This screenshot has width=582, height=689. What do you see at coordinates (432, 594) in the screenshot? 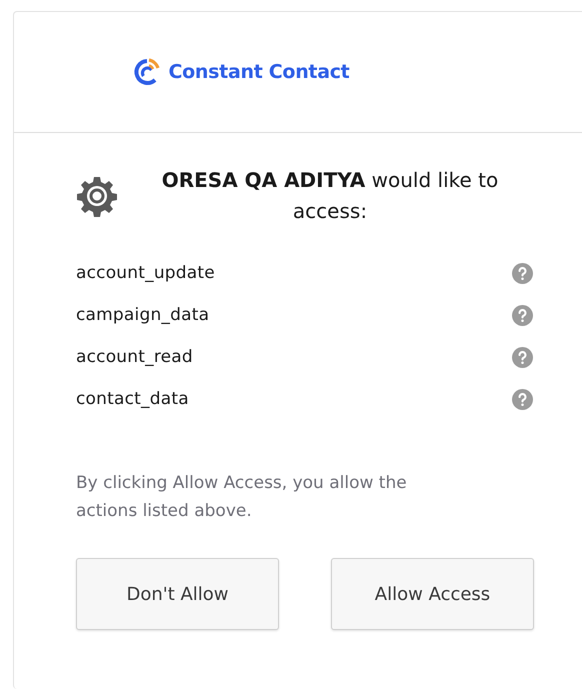
I see `allow-button: Allow Access` at bounding box center [432, 594].